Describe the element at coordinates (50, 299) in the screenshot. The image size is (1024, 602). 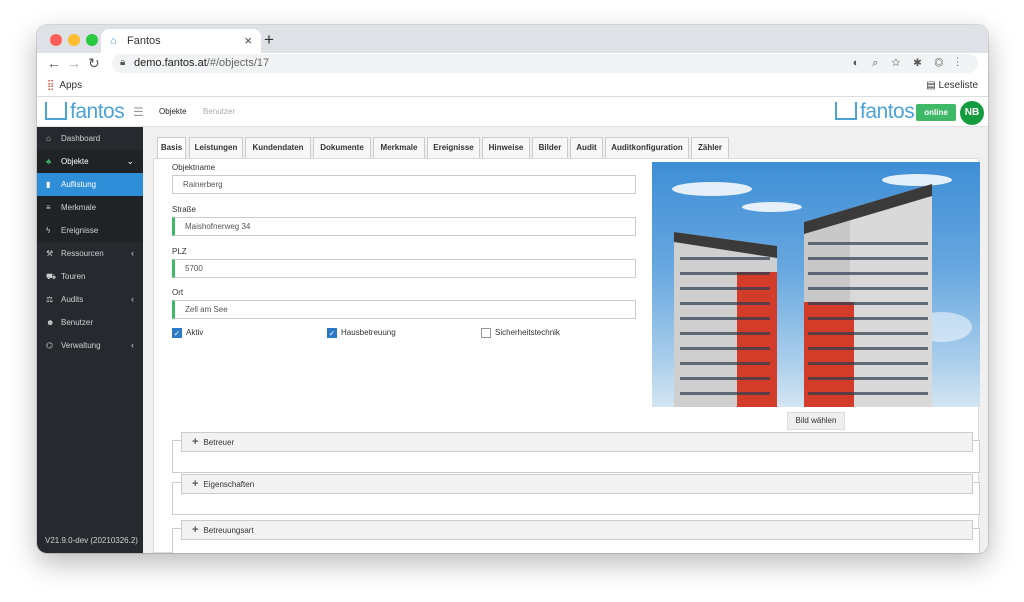
I see `gavel-icon: ⚖` at that location.